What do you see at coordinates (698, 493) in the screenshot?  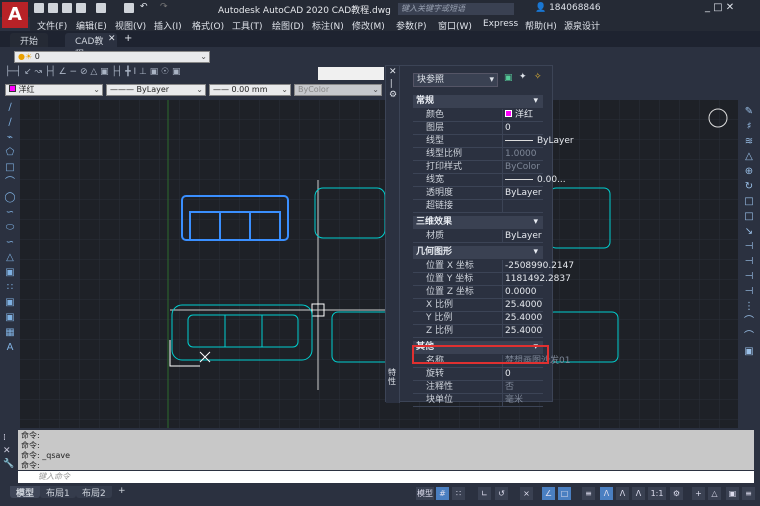 I see `annotation-monitor-icon: +` at bounding box center [698, 493].